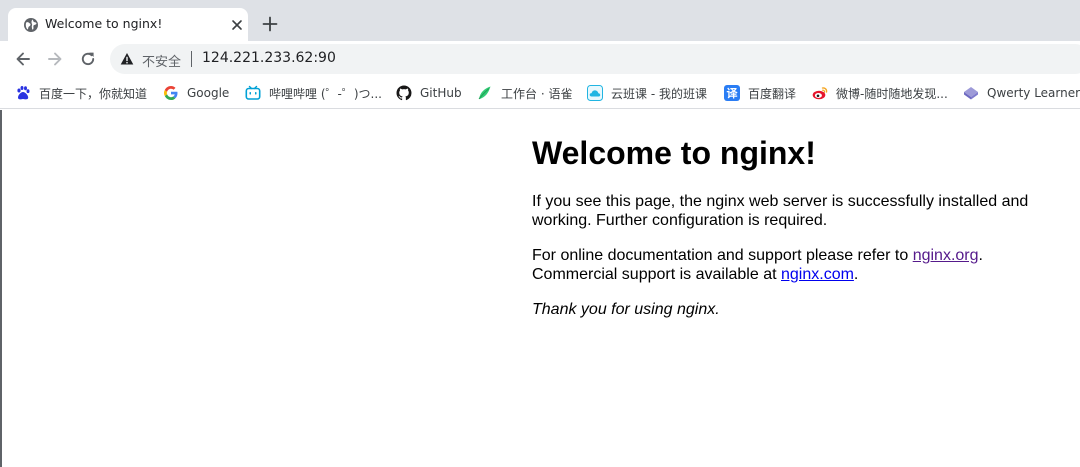  What do you see at coordinates (237, 25) in the screenshot?
I see `close-icon` at bounding box center [237, 25].